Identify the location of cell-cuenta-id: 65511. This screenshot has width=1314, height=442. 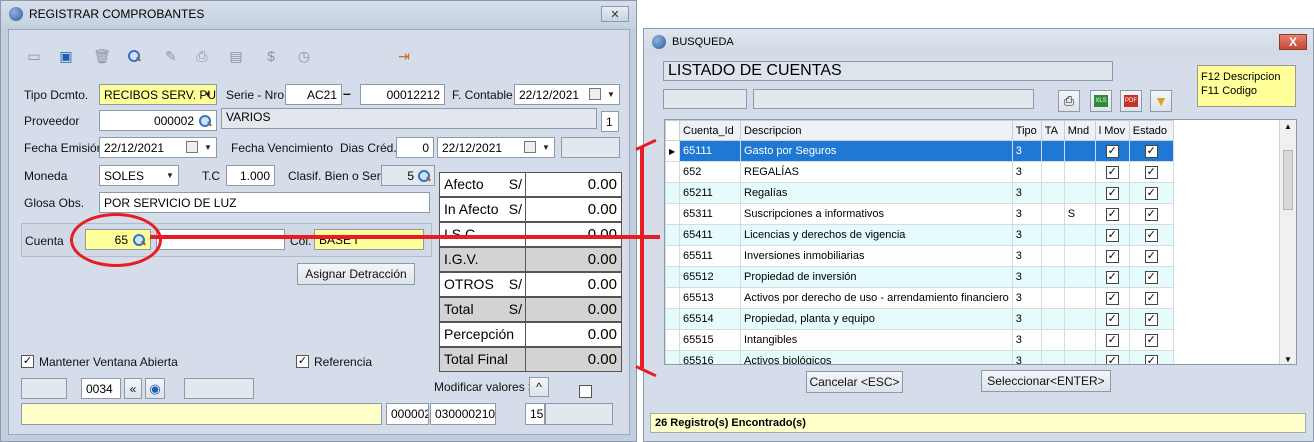
(710, 256).